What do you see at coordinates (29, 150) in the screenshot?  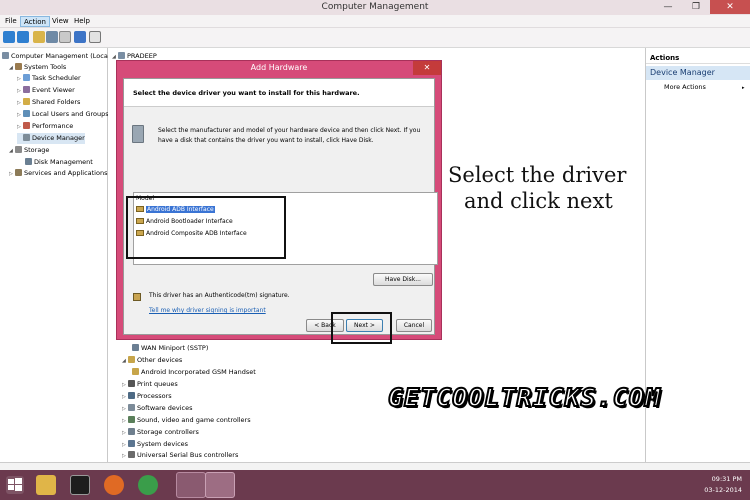 I see `tree-item-storage: ◢ Storage` at bounding box center [29, 150].